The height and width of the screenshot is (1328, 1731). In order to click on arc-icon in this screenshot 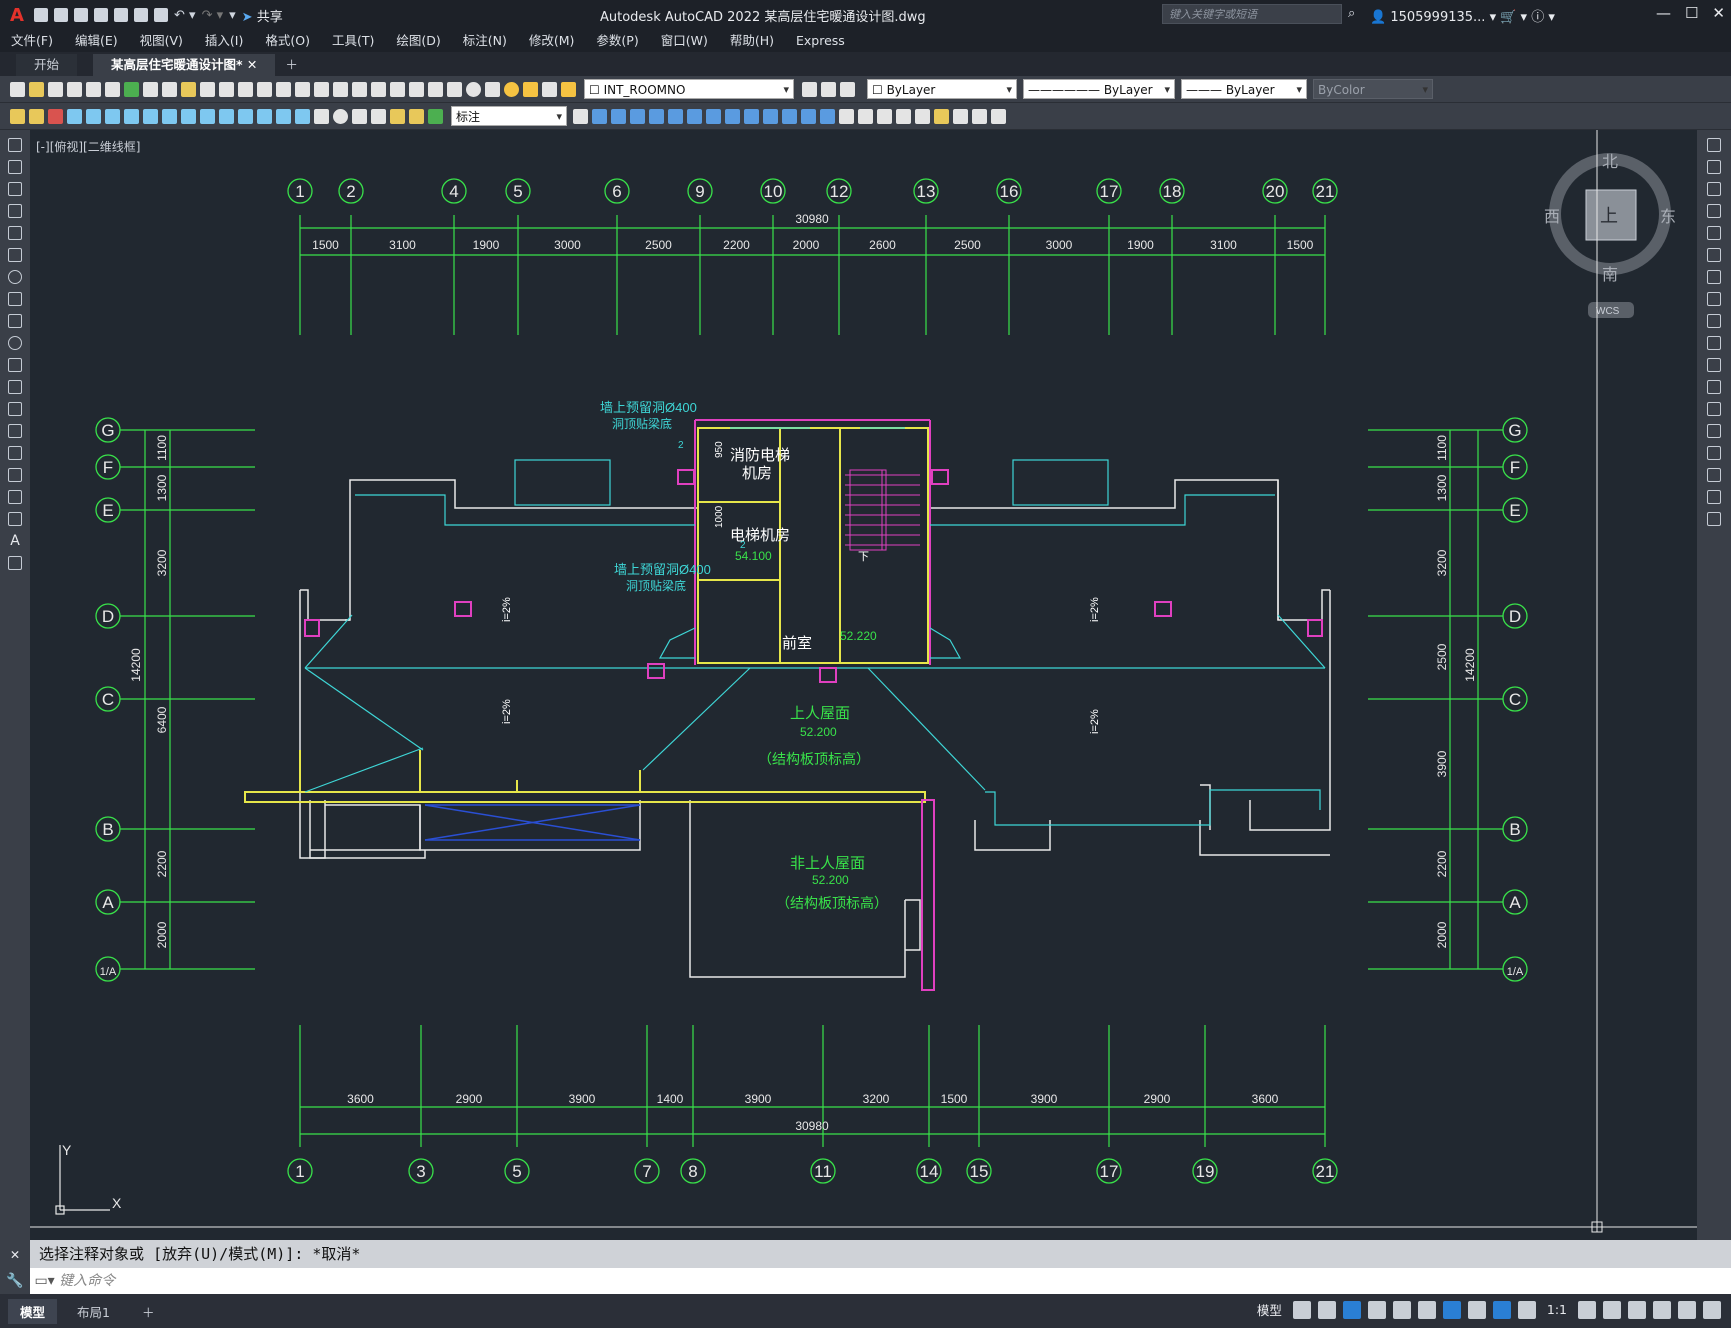, I will do `click(15, 255)`.